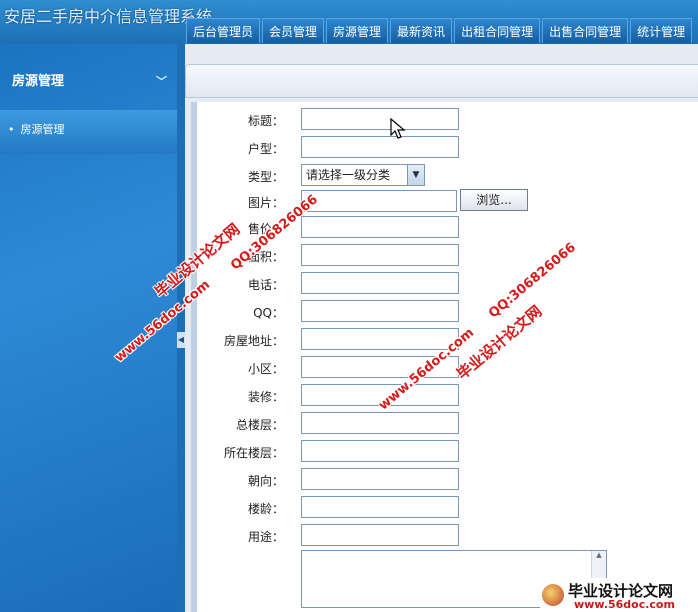 The width and height of the screenshot is (698, 612). I want to click on scroll-up-icon: ▲, so click(599, 557).